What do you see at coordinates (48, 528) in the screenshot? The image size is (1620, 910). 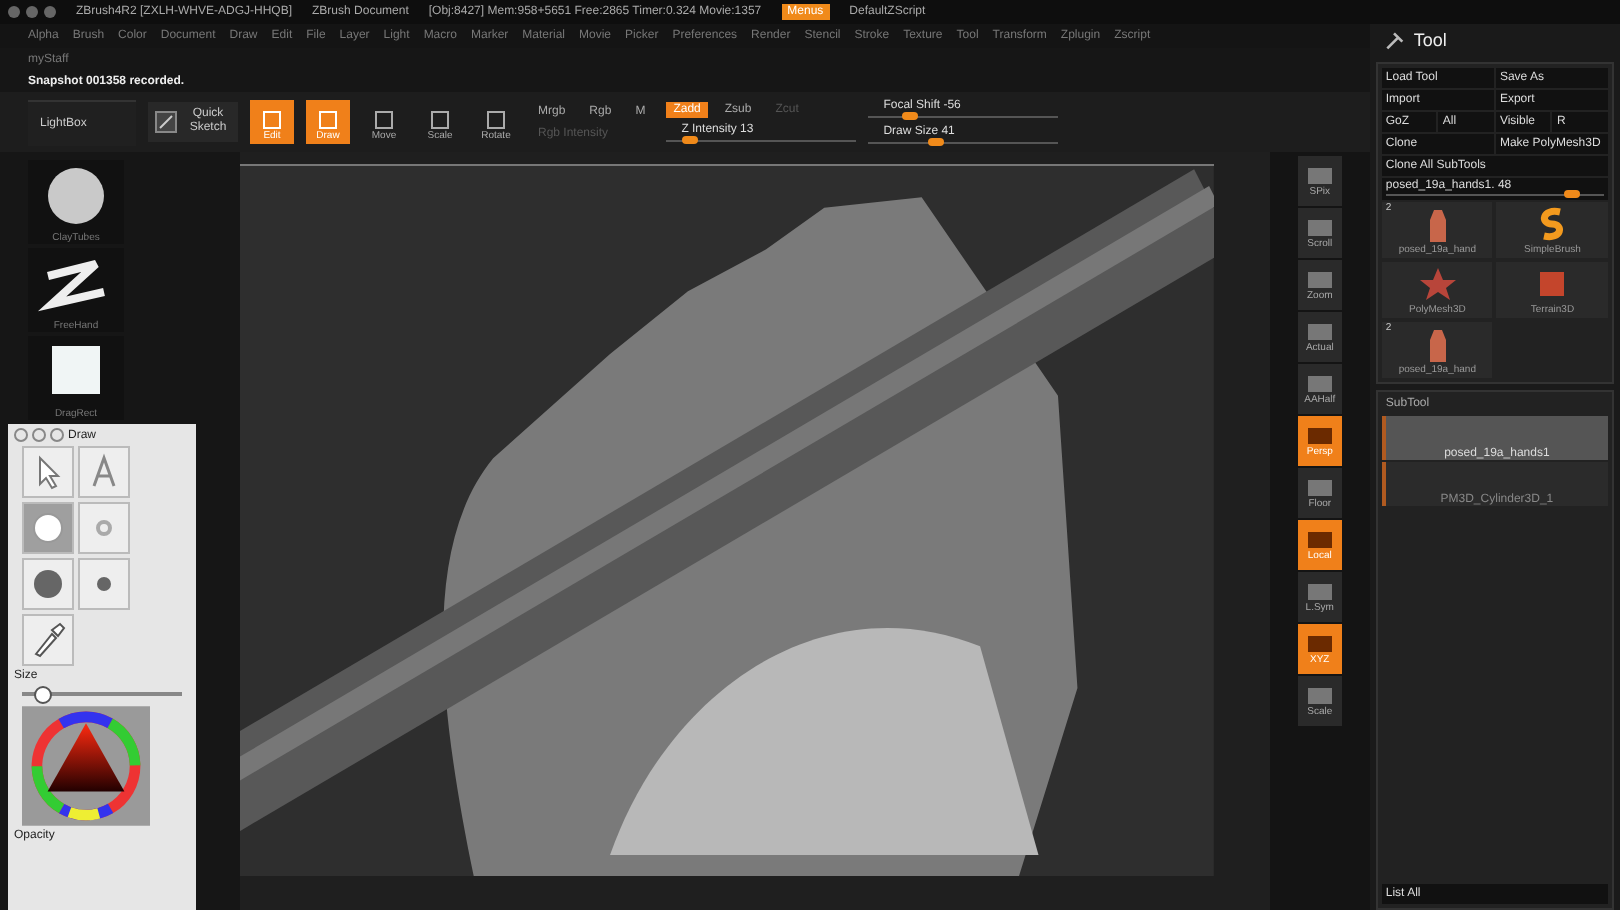 I see `circle-tool-icon` at bounding box center [48, 528].